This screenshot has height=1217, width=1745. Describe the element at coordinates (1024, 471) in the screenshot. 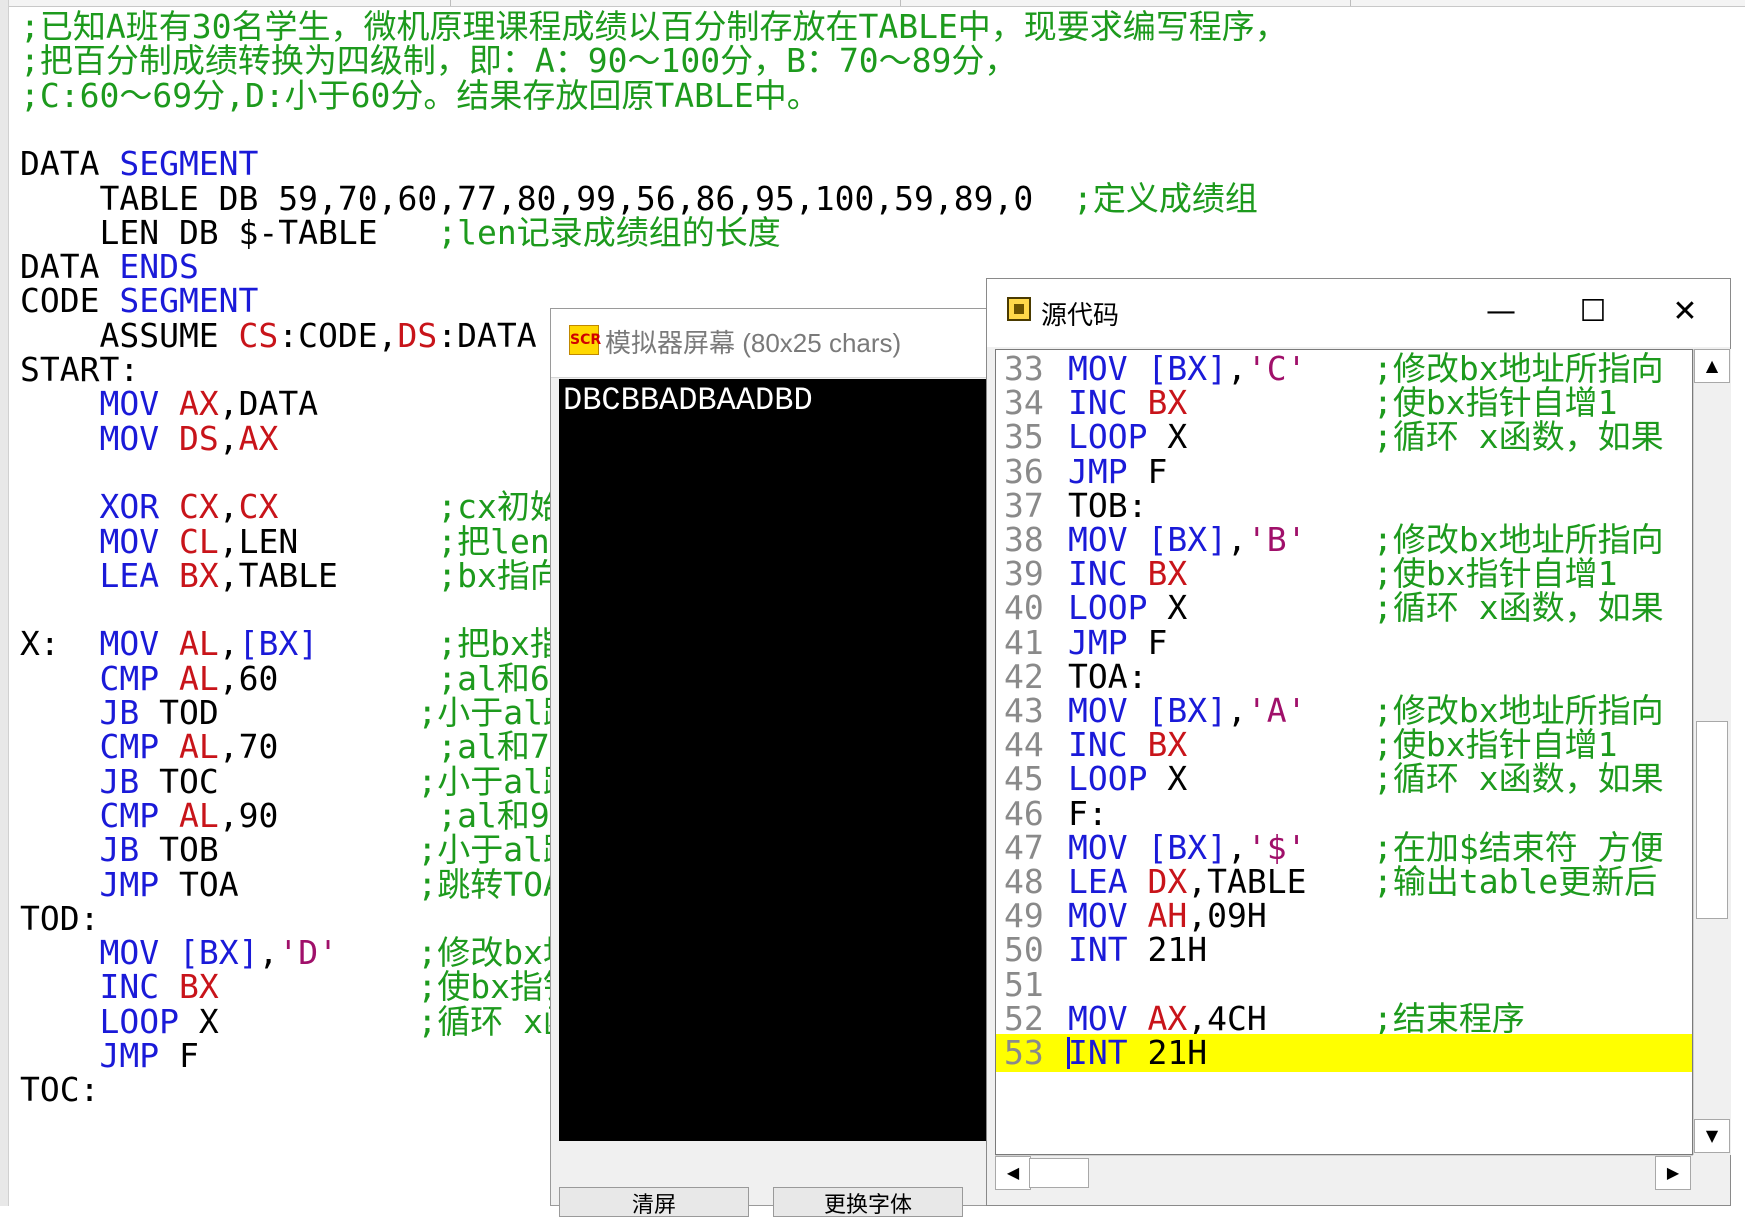

I see `line-number: 36` at that location.